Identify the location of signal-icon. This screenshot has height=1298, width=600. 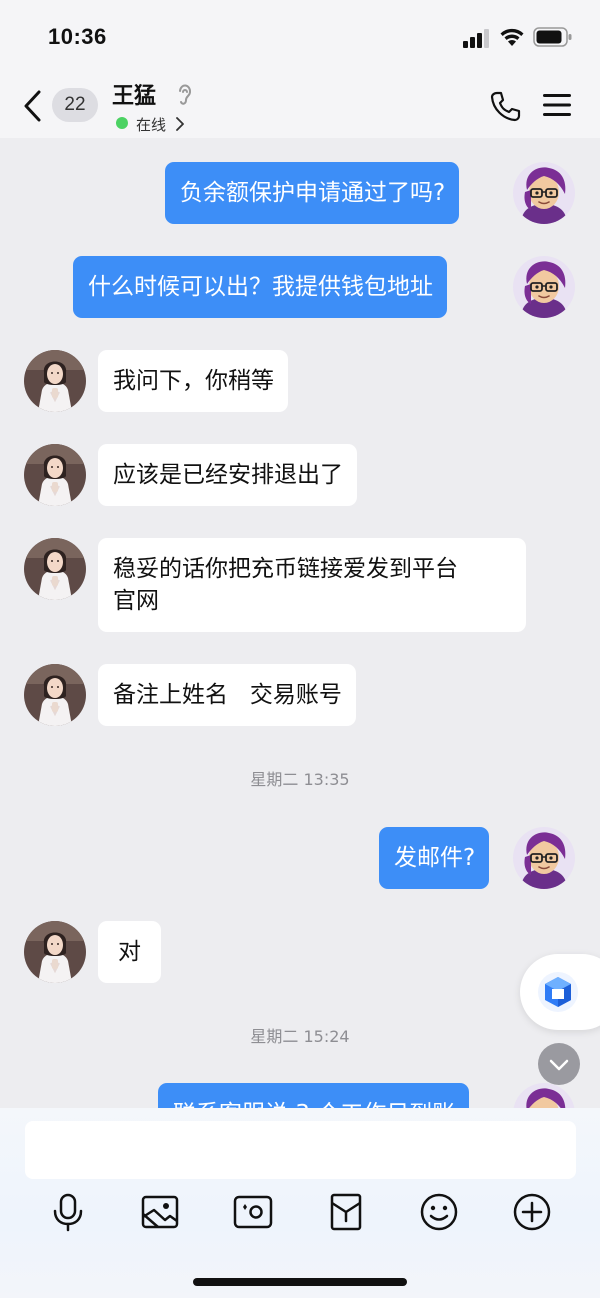
(476, 38).